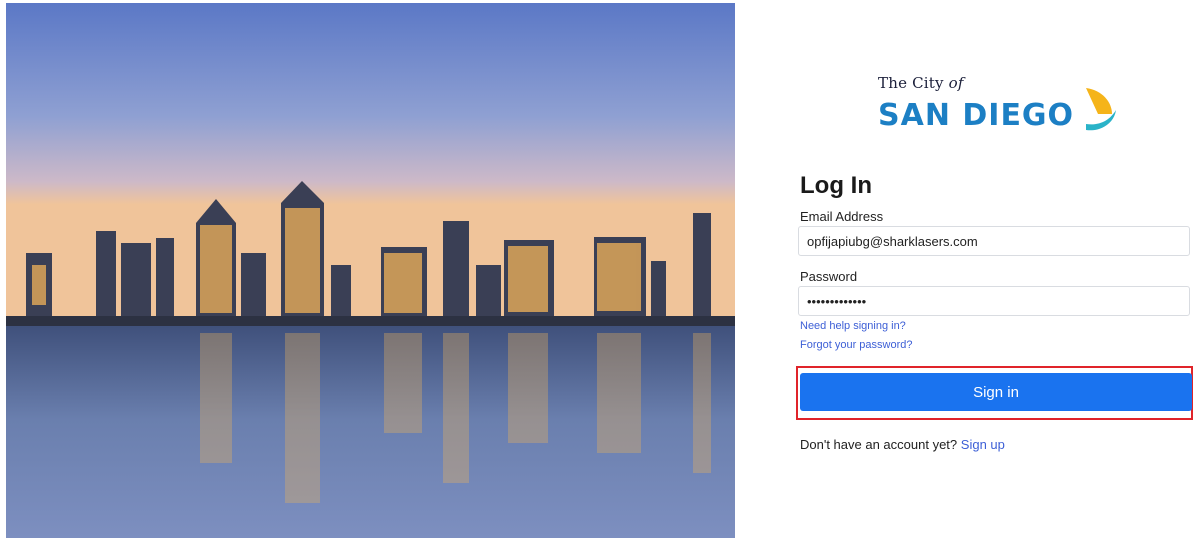 The width and height of the screenshot is (1193, 538). I want to click on email-field, so click(994, 241).